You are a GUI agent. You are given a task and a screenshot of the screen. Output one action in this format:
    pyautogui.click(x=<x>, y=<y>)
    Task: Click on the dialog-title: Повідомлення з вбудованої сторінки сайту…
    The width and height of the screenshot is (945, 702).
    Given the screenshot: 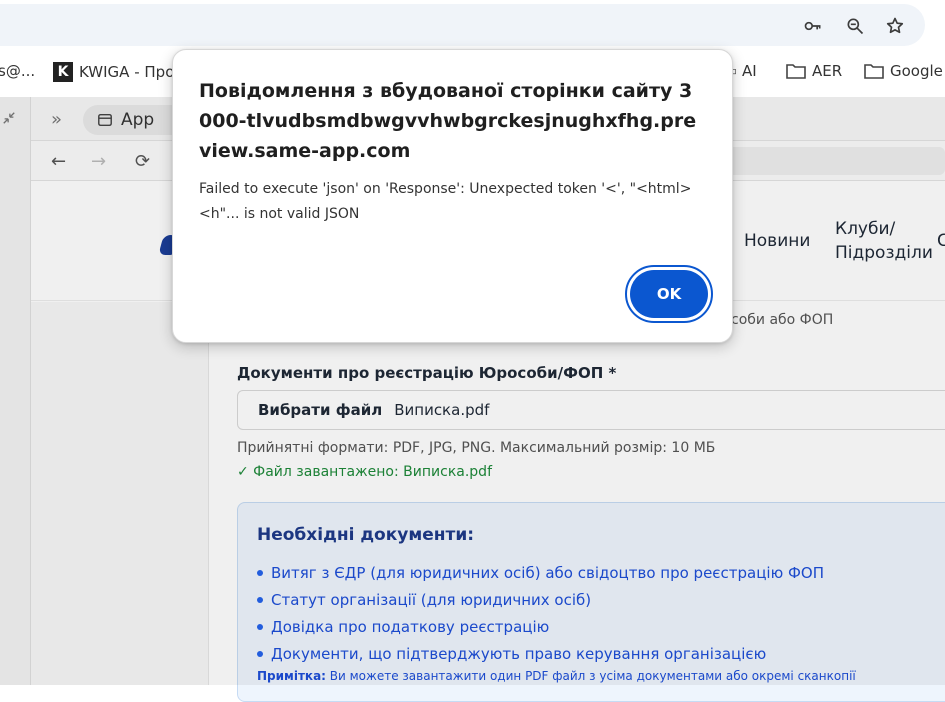 What is the action you would take?
    pyautogui.click(x=448, y=121)
    